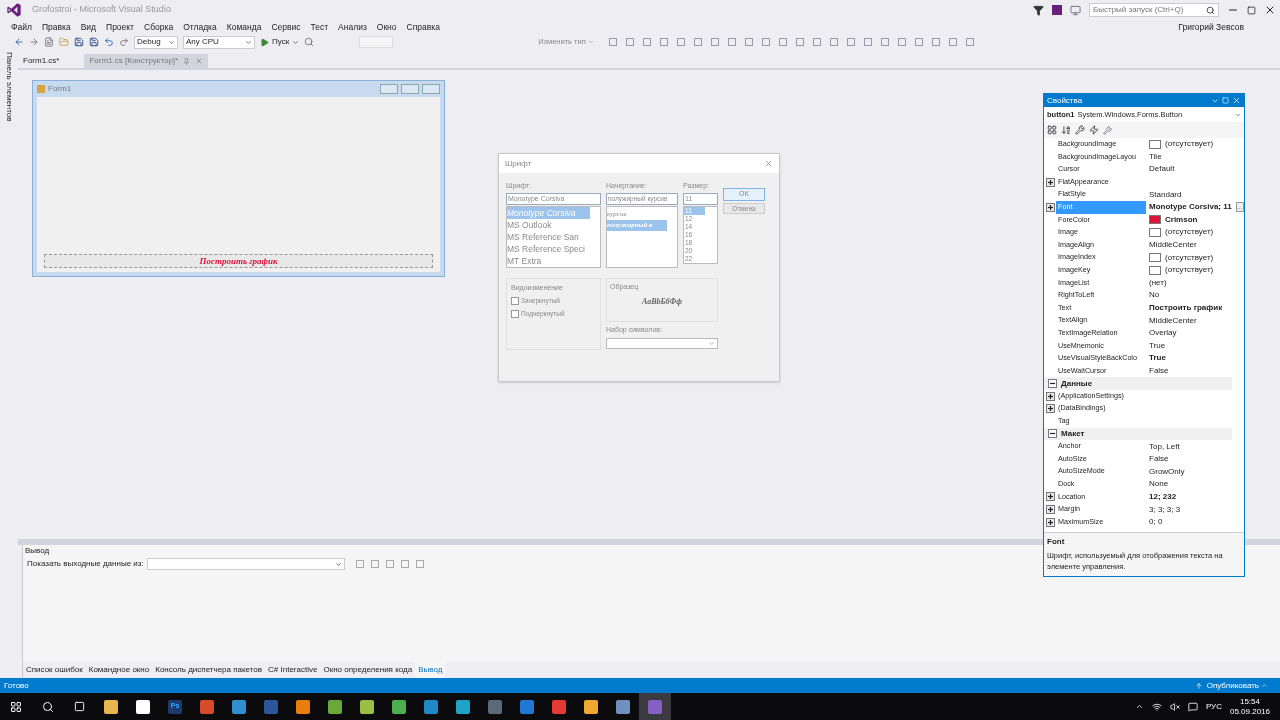  I want to click on output-source-dropdown, so click(245, 564).